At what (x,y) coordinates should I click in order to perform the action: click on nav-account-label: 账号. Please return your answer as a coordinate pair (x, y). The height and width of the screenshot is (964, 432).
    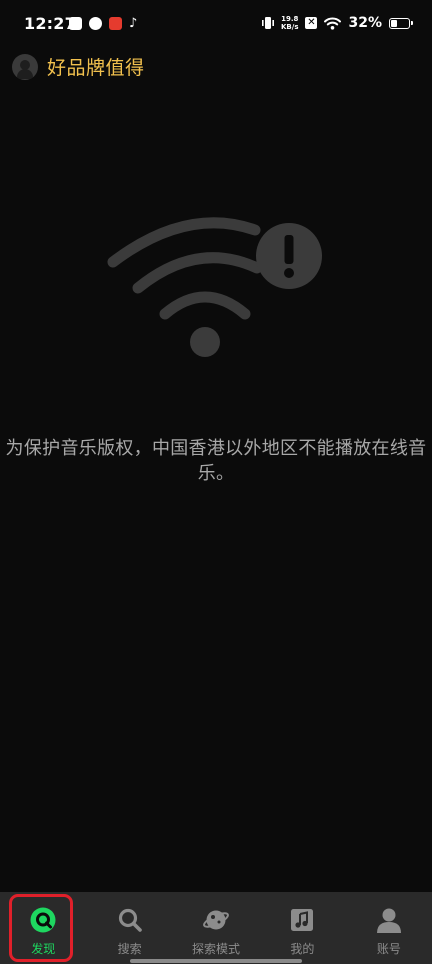
    Looking at the image, I should click on (388, 949).